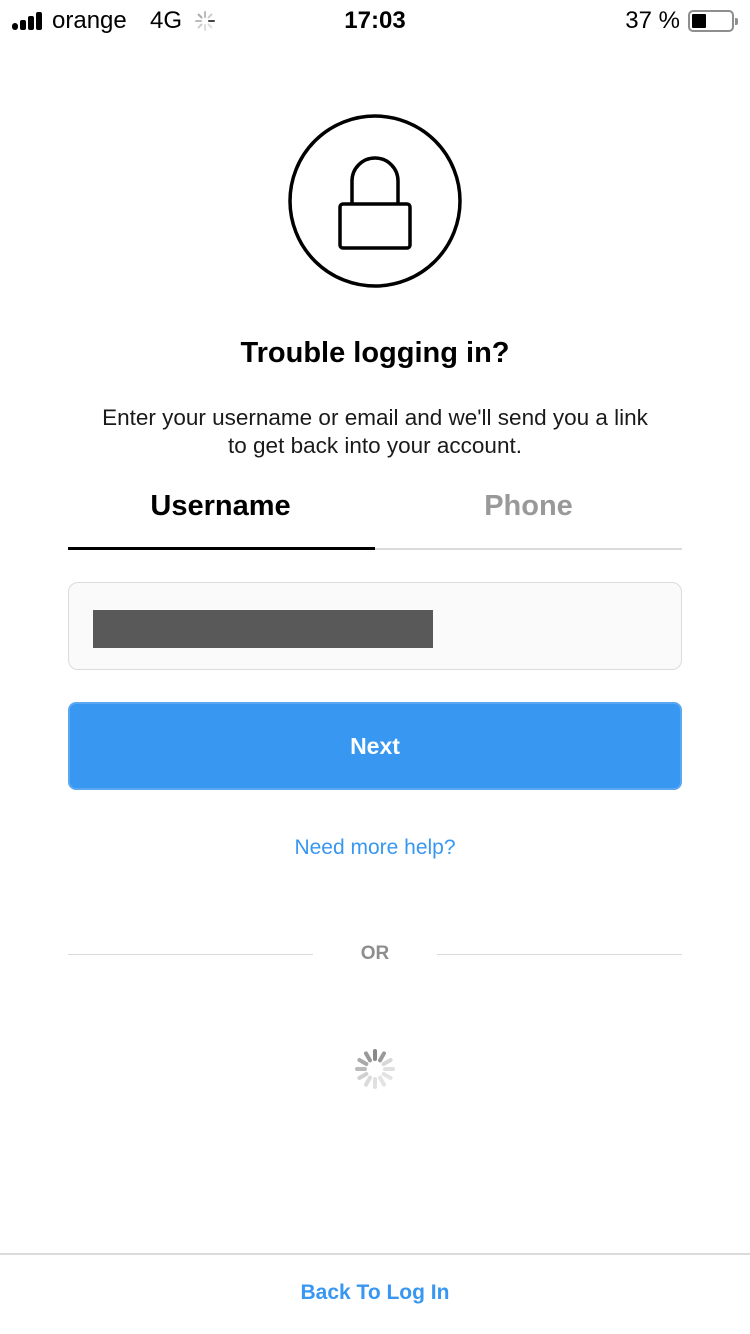 The image size is (750, 1334). I want to click on redacted-input-value, so click(263, 629).